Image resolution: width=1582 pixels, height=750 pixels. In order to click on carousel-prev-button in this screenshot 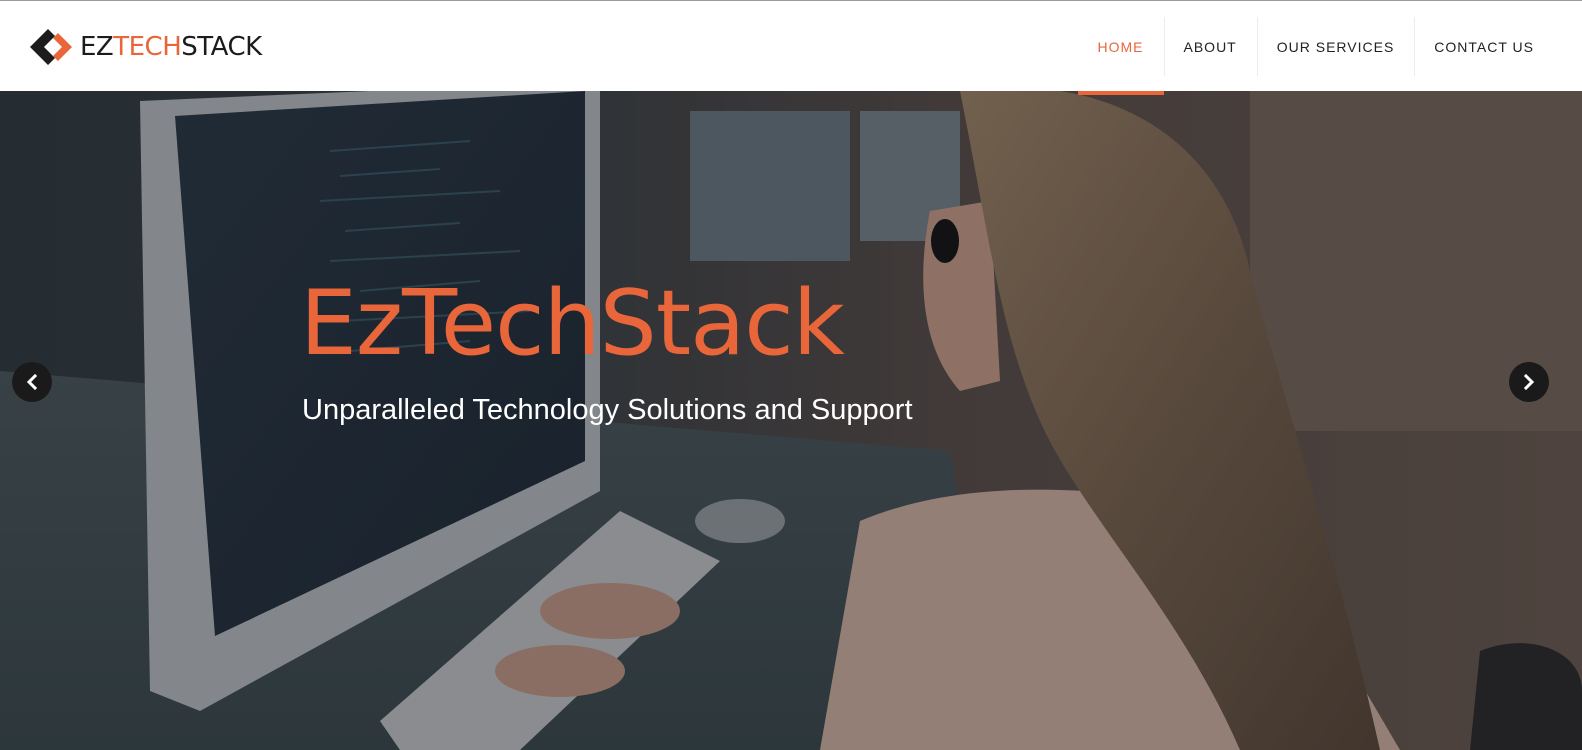, I will do `click(32, 382)`.